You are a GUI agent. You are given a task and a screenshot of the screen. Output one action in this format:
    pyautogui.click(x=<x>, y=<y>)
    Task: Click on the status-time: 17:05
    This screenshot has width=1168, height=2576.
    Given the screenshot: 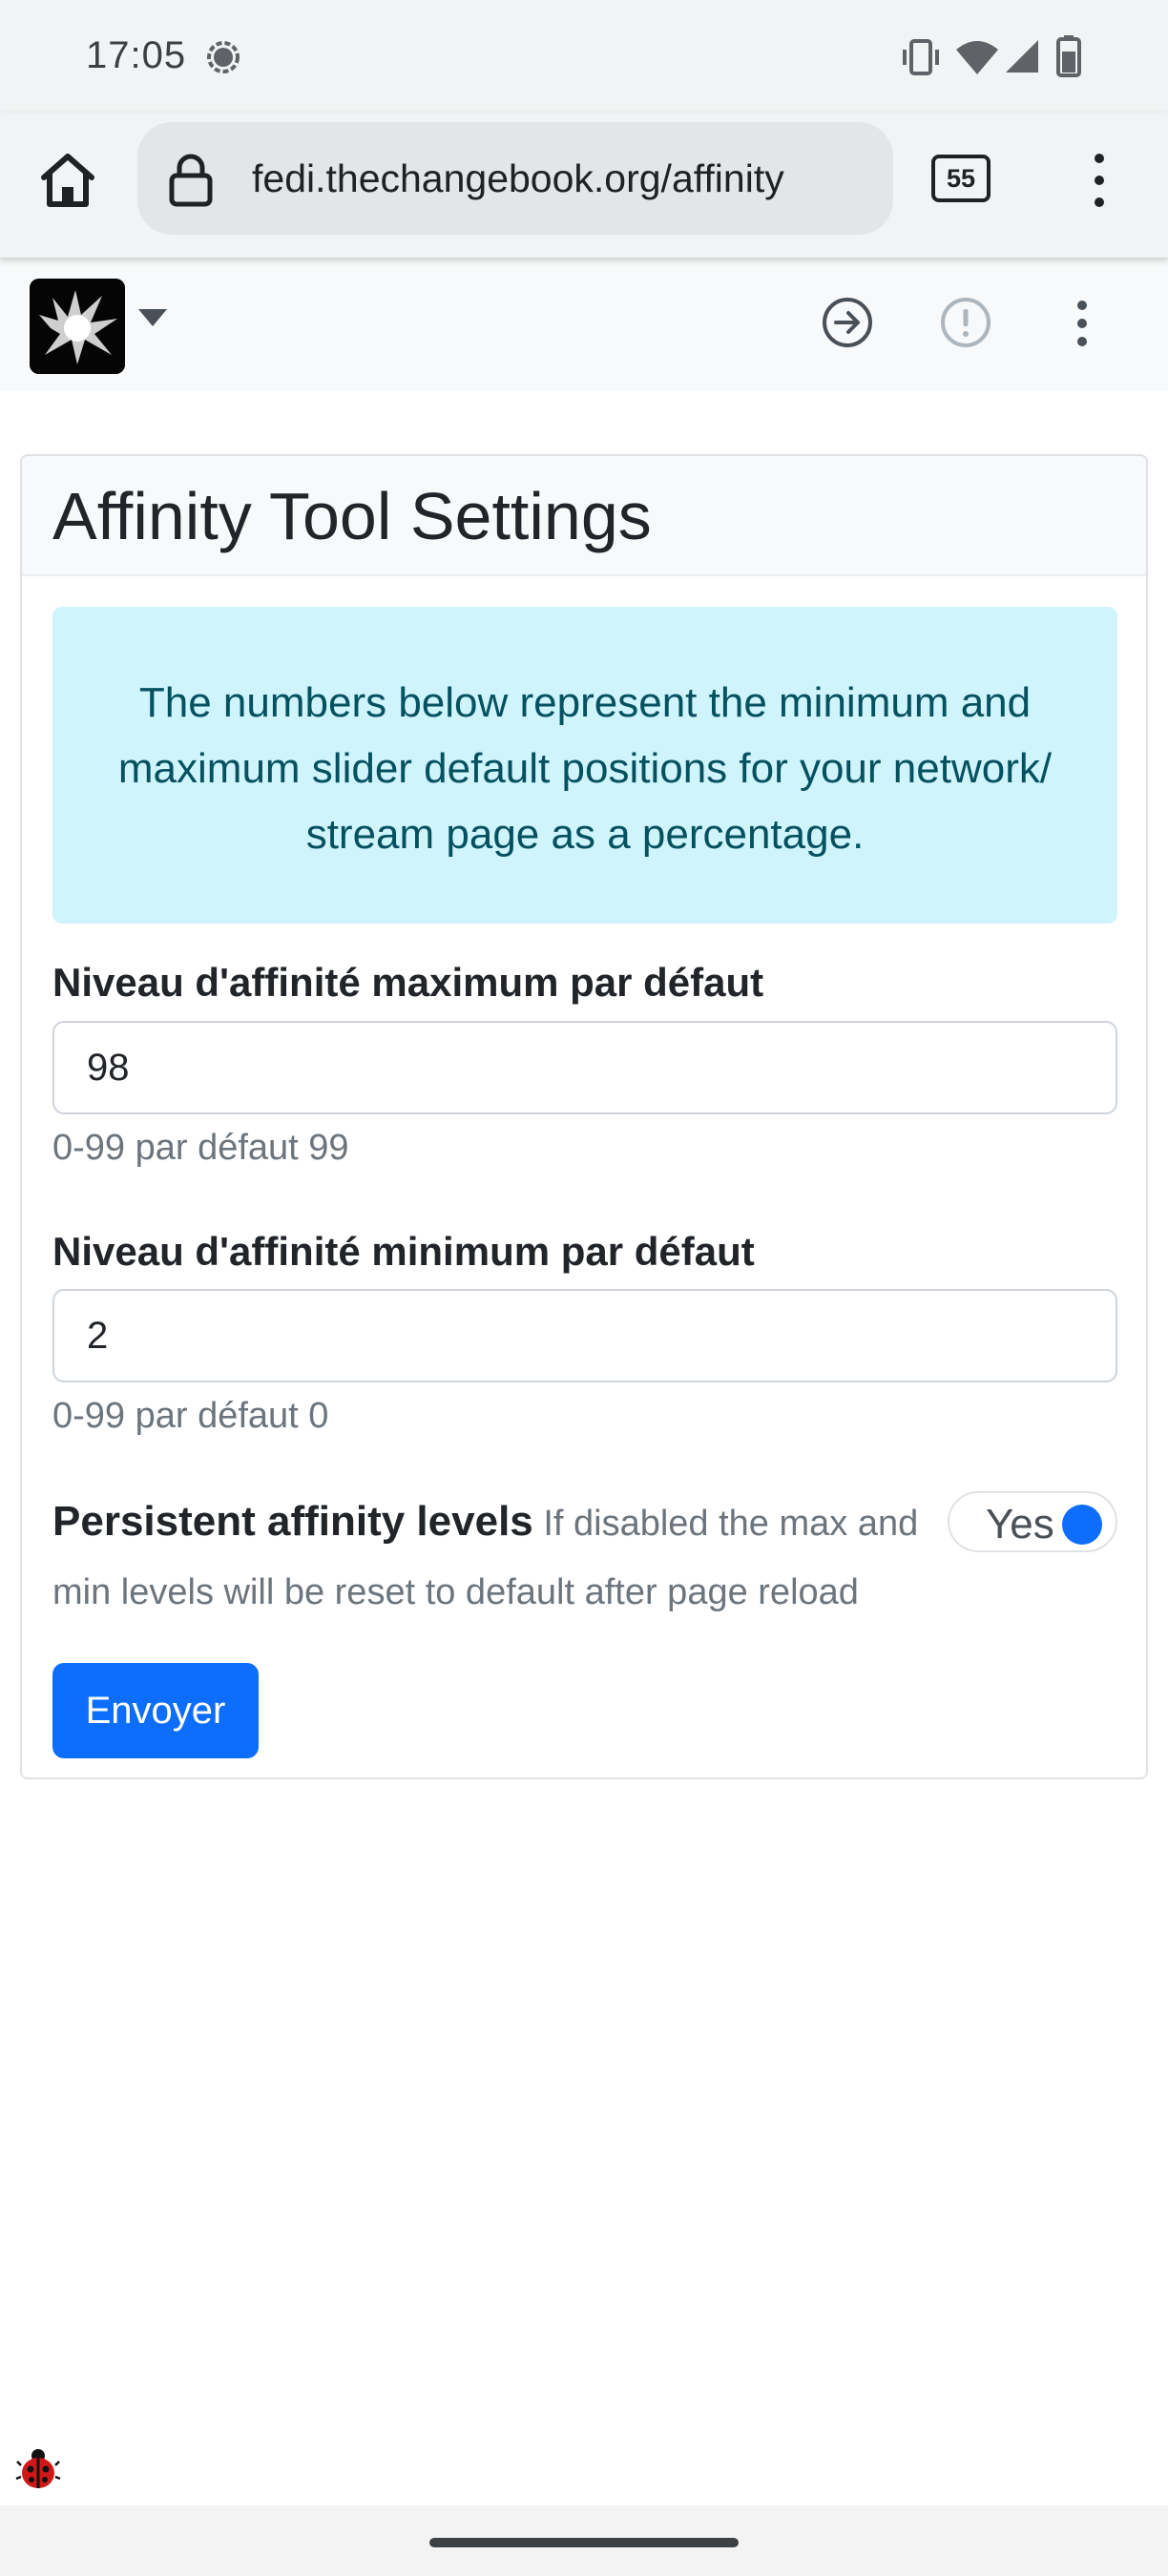 What is the action you would take?
    pyautogui.click(x=136, y=55)
    